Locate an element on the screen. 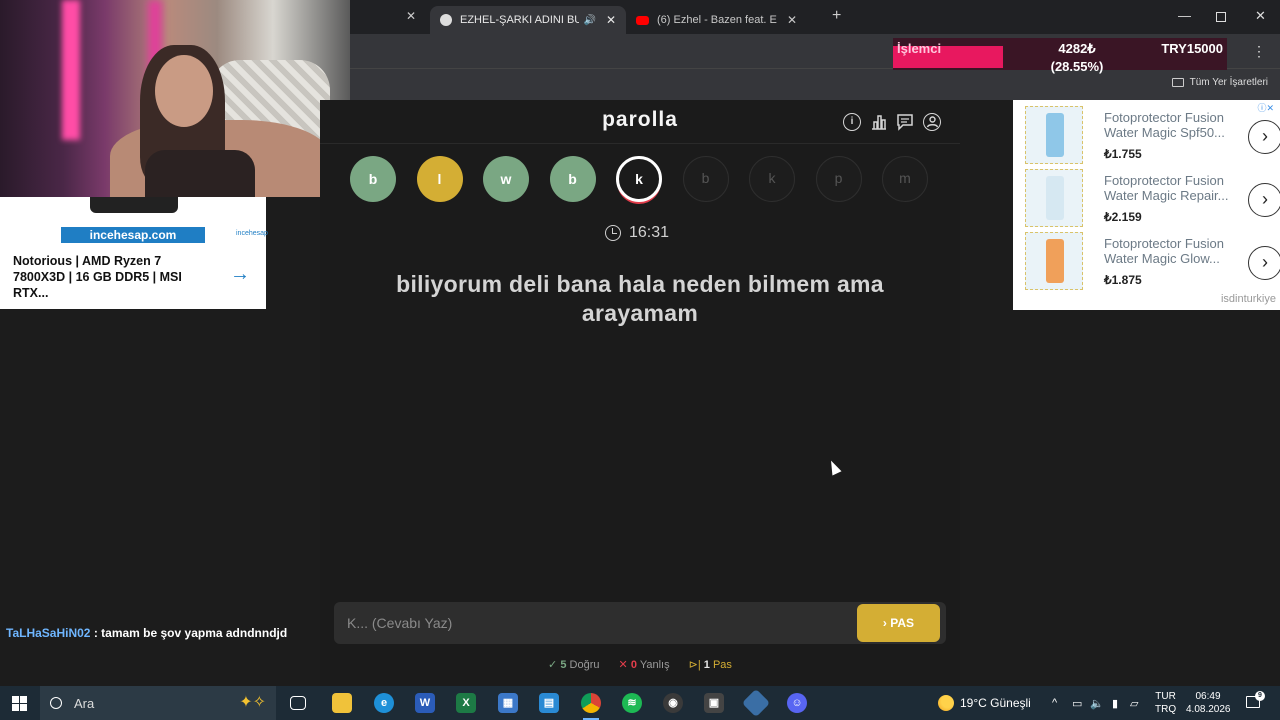 This screenshot has height=720, width=1280. all-bookmarks-button: Tüm Yer İşaretleri is located at coordinates (1219, 82).